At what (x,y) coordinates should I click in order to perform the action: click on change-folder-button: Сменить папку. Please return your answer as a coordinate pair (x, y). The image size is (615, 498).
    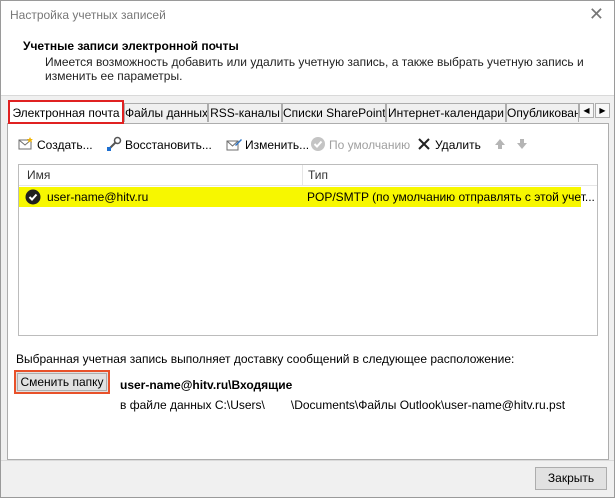
    Looking at the image, I should click on (62, 382).